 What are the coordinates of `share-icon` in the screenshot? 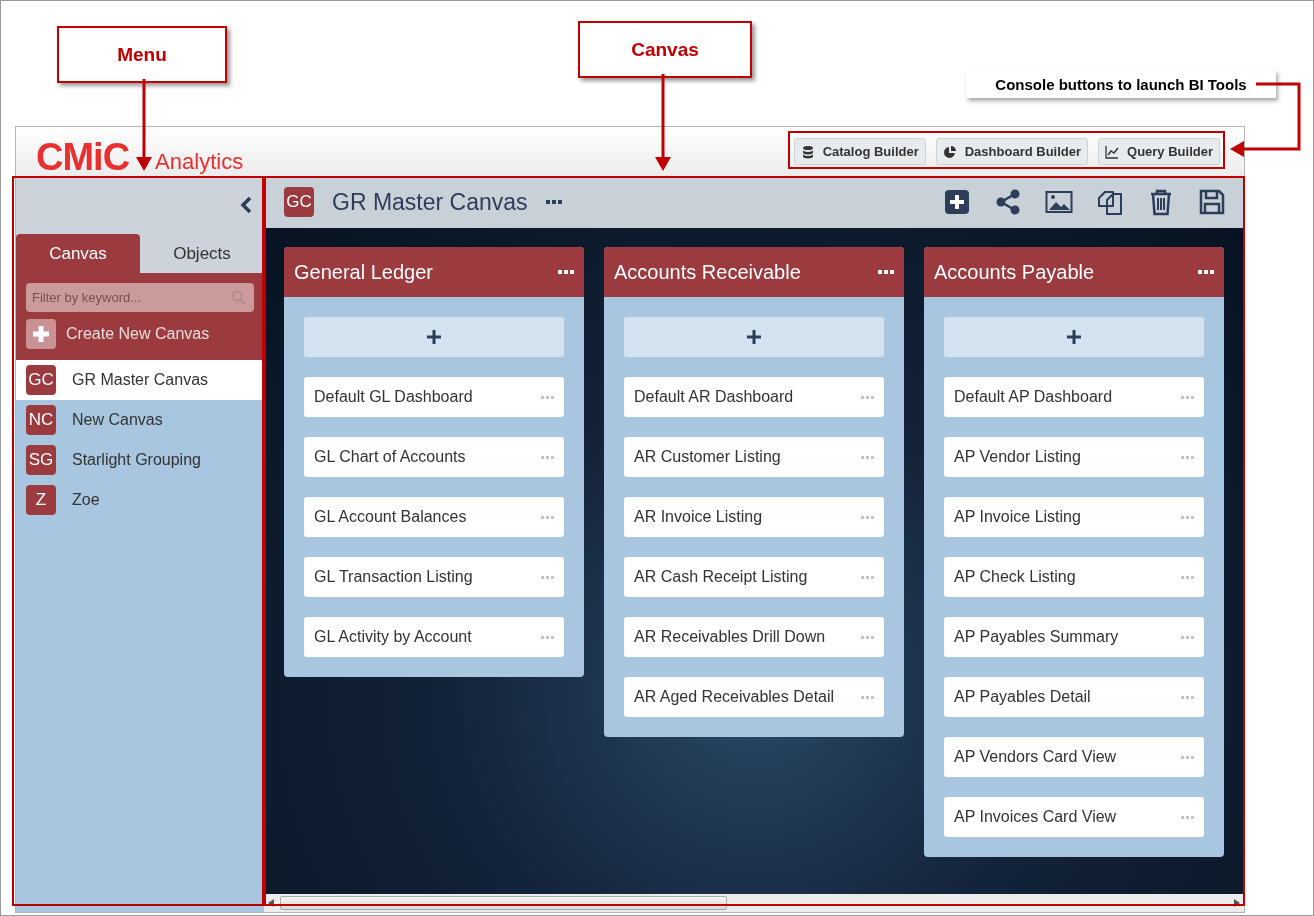 It's located at (1008, 202).